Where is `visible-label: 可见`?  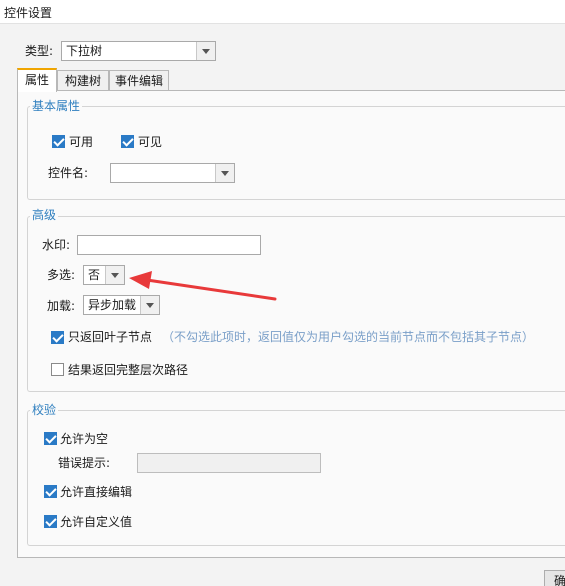 visible-label: 可见 is located at coordinates (150, 142).